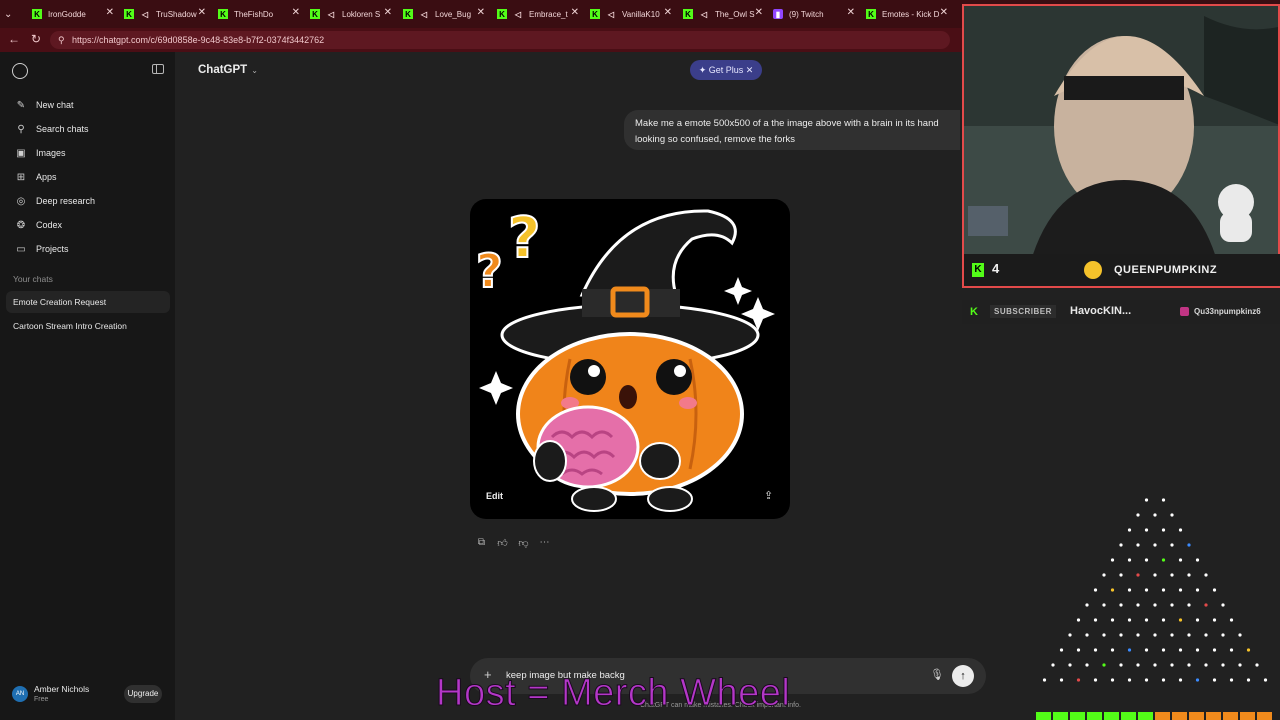  What do you see at coordinates (806, 14) in the screenshot?
I see `tab-label: (9) Twitch` at bounding box center [806, 14].